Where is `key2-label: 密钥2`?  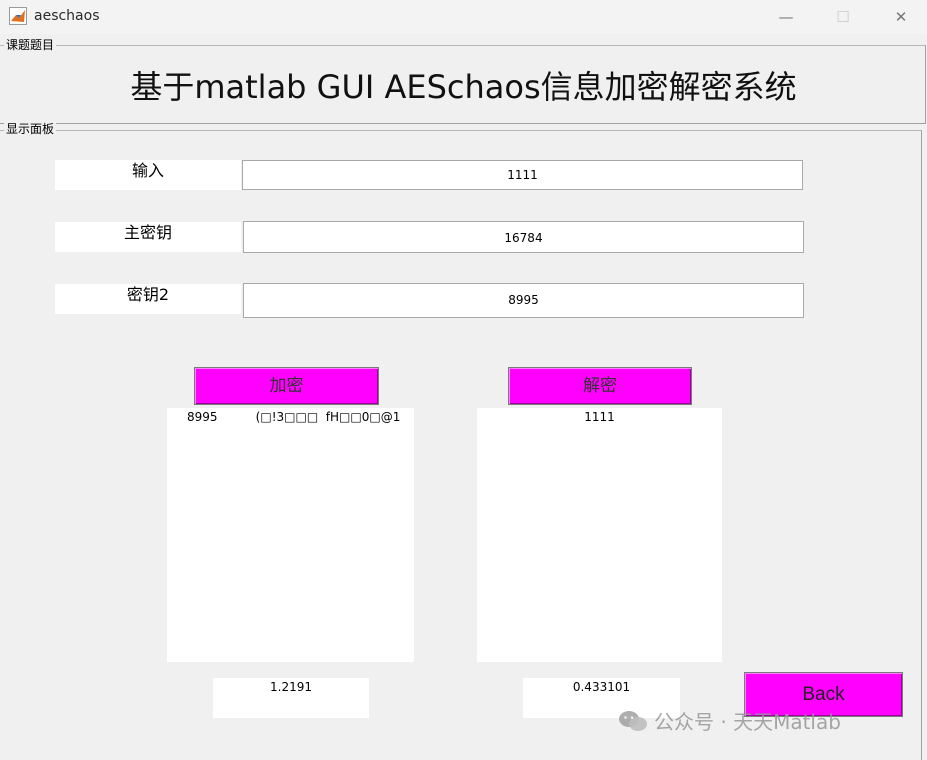 key2-label: 密钥2 is located at coordinates (148, 299).